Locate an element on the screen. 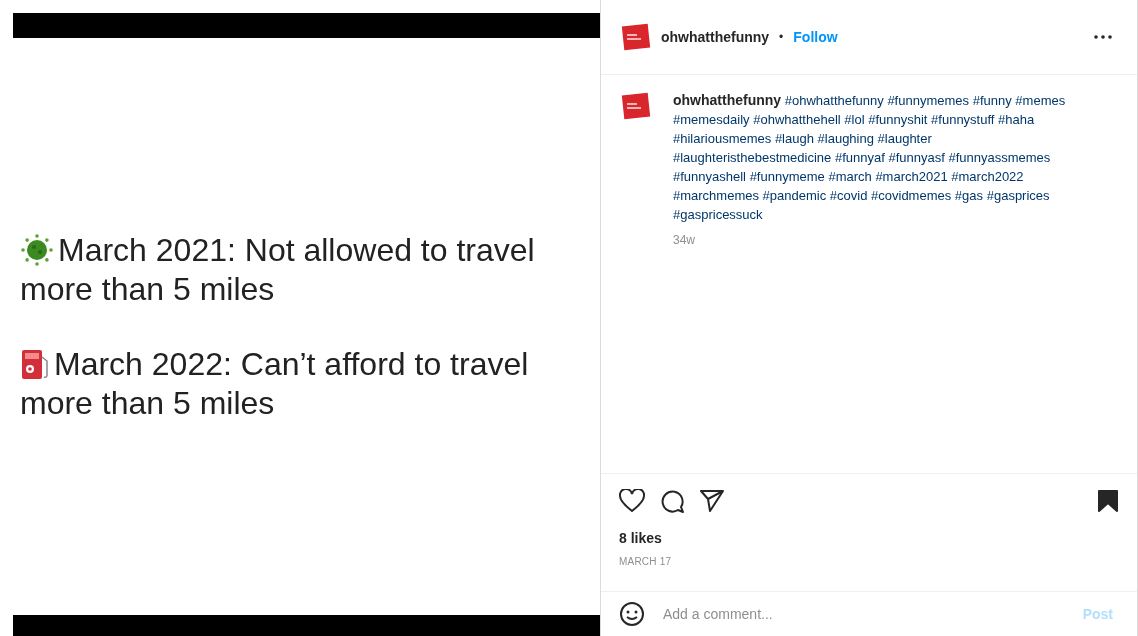 The image size is (1138, 636). meme-text: March 2022: Can’t afford to travel is located at coordinates (291, 364).